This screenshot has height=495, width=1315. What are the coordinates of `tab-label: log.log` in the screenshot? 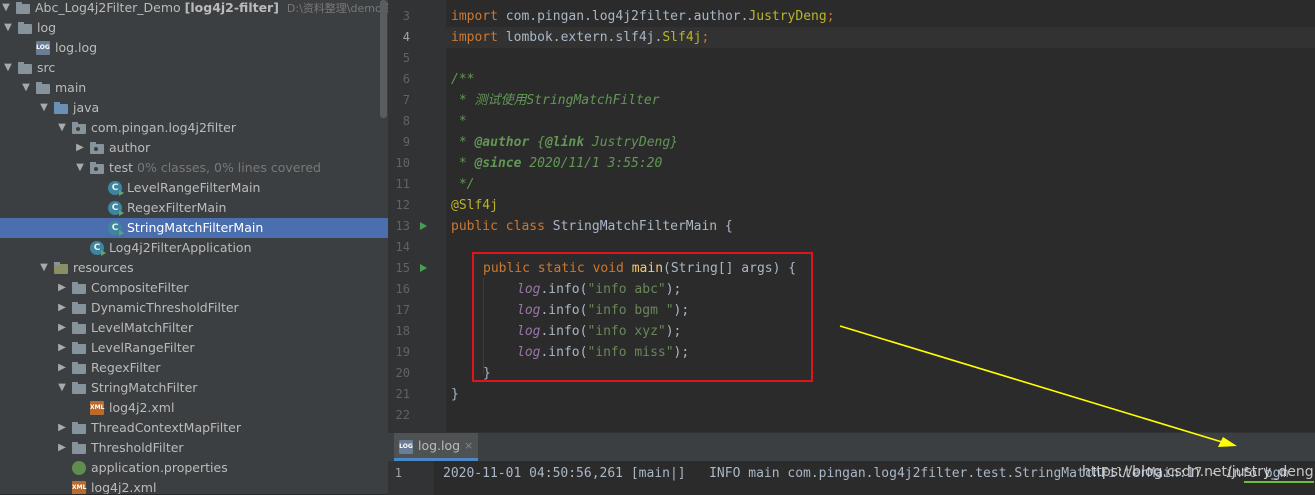 It's located at (439, 445).